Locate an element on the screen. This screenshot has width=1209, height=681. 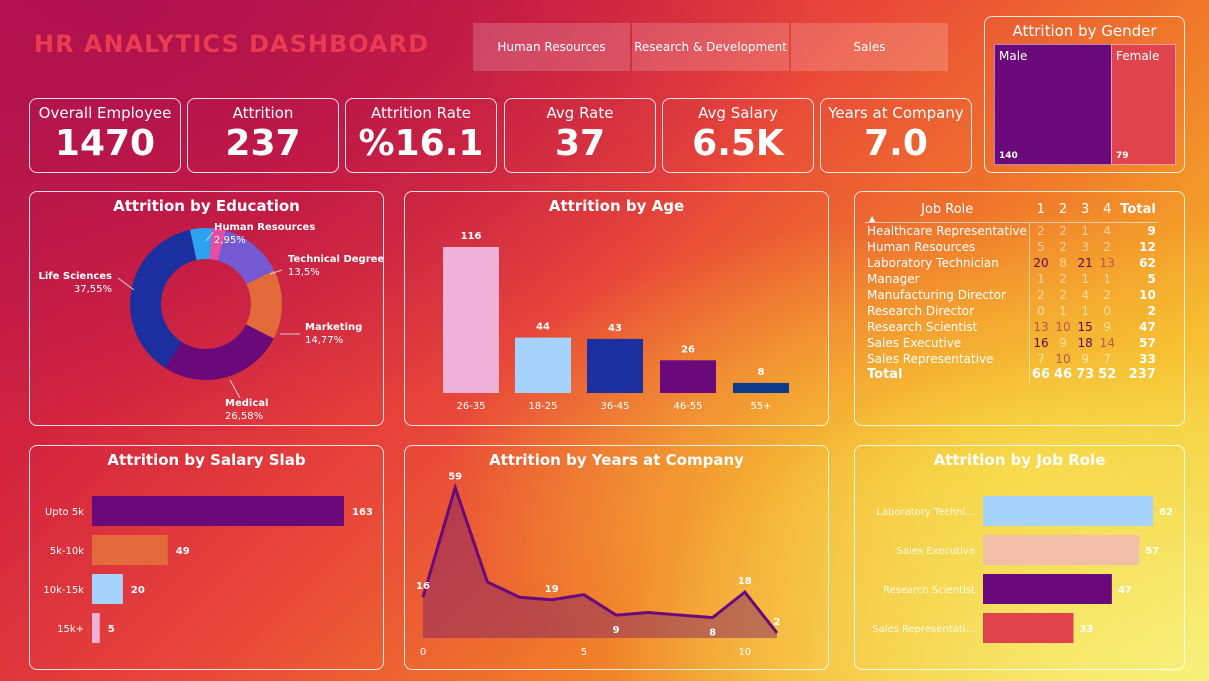
value-cell: 0 is located at coordinates (1041, 311).